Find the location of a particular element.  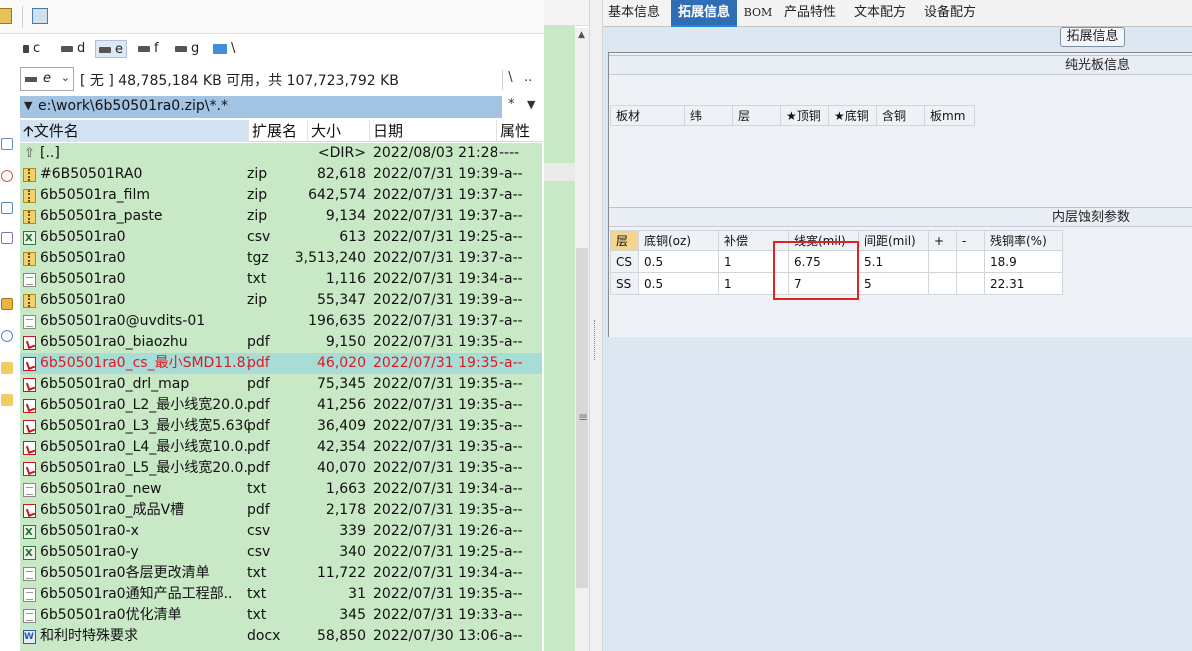

file-name: 和利时特殊要求 is located at coordinates (89, 636).